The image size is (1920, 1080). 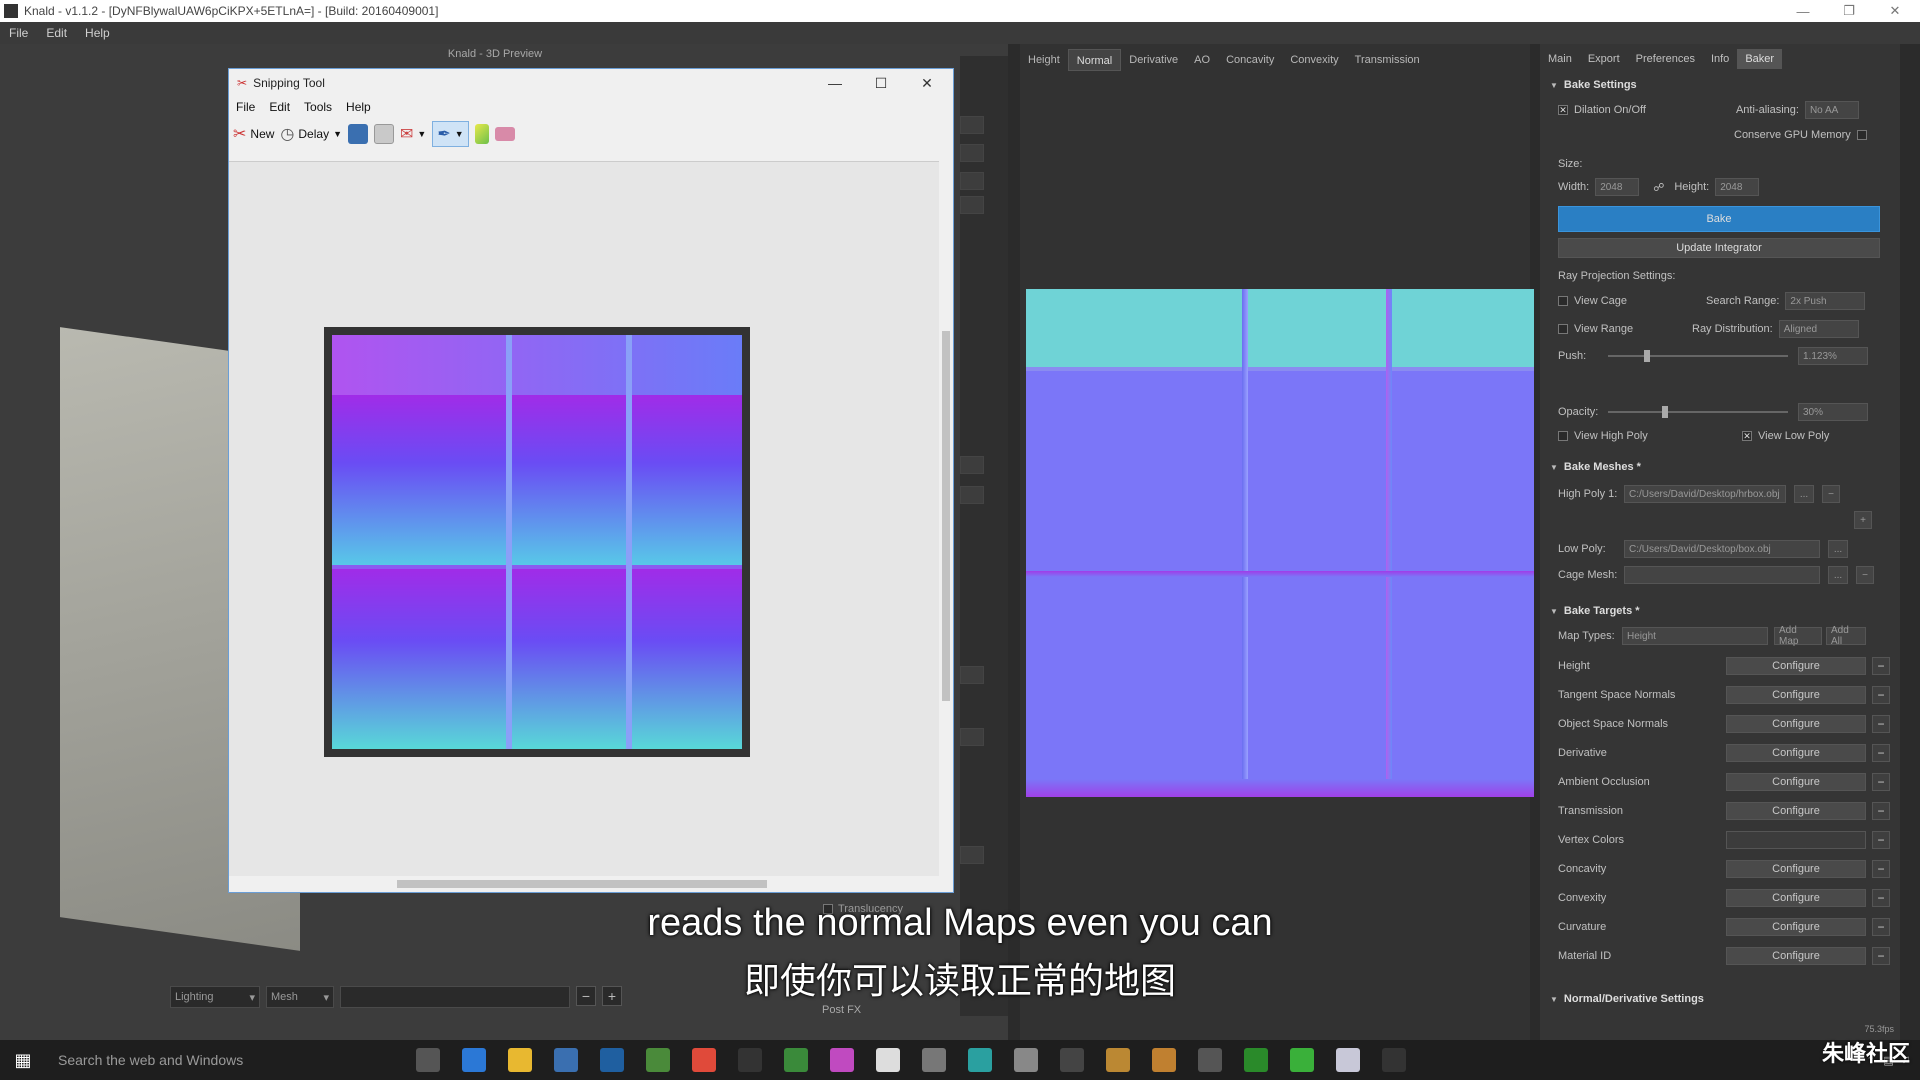 I want to click on highlighter-icon, so click(x=481, y=134).